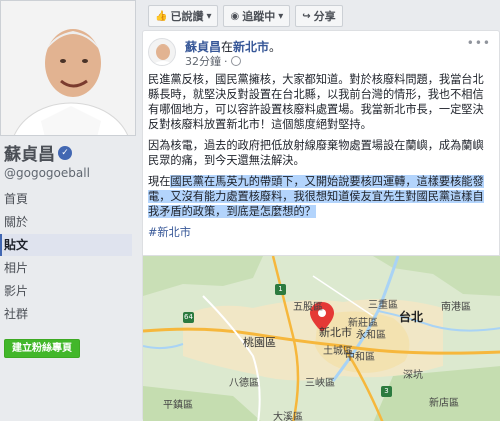 Image resolution: width=500 pixels, height=421 pixels. What do you see at coordinates (383, 305) in the screenshot?
I see `map-label-sanzhong: 三重區` at bounding box center [383, 305].